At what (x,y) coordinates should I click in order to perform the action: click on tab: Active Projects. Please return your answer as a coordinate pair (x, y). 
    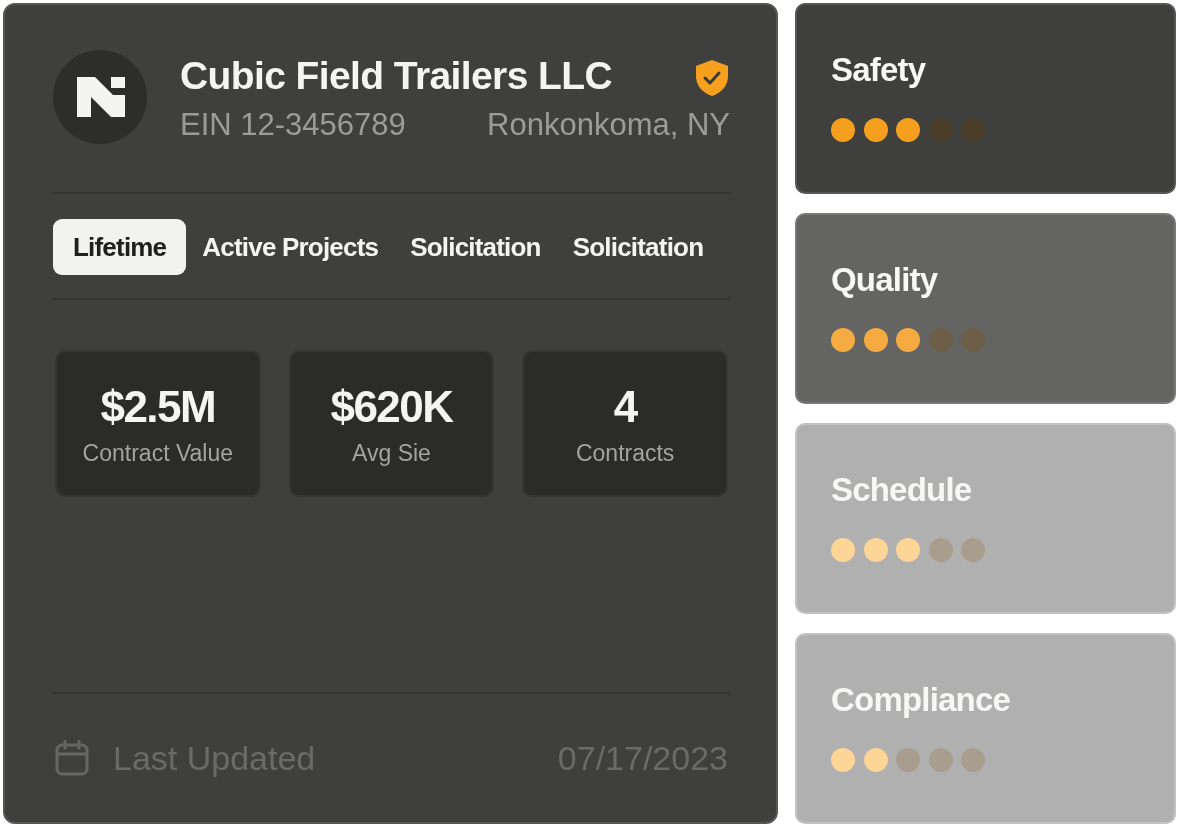
    Looking at the image, I should click on (290, 247).